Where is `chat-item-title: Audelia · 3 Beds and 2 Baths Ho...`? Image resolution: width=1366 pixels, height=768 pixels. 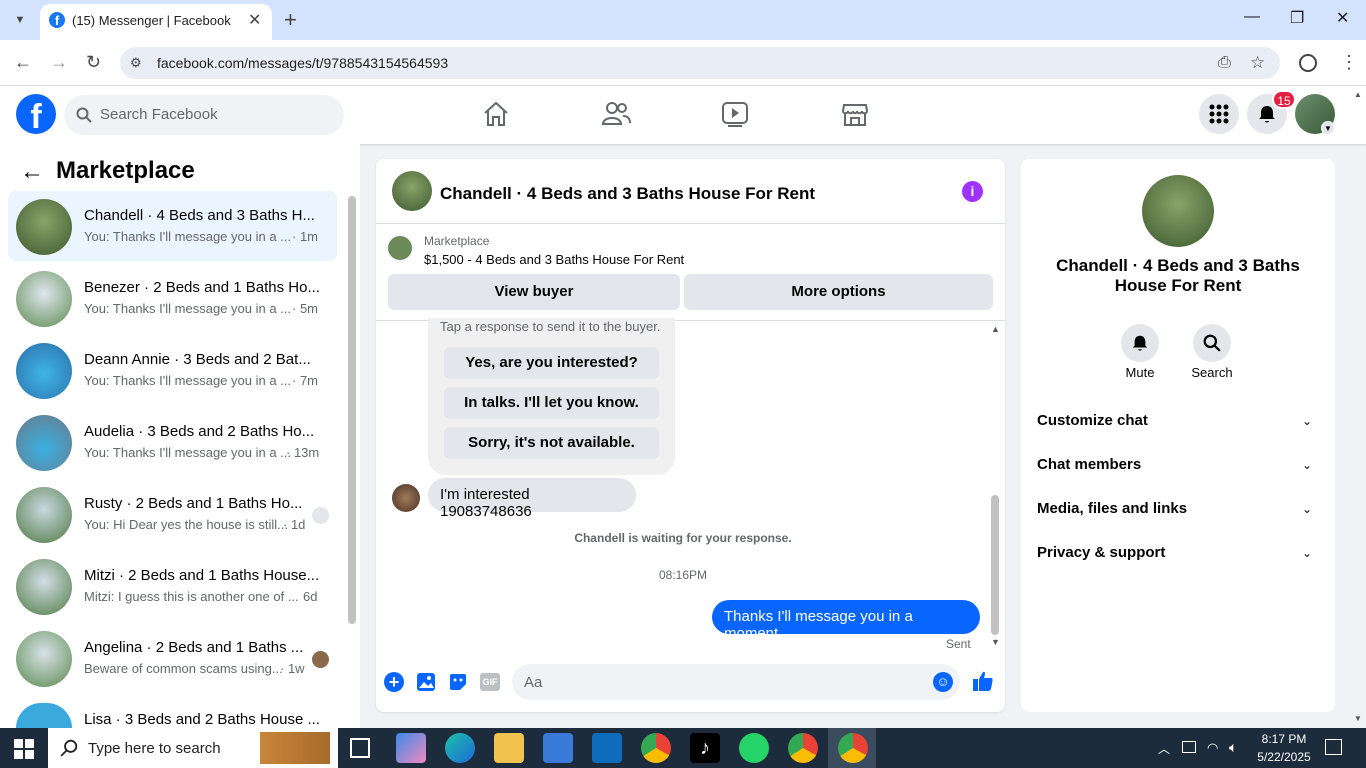 chat-item-title: Audelia · 3 Beds and 2 Baths Ho... is located at coordinates (199, 431).